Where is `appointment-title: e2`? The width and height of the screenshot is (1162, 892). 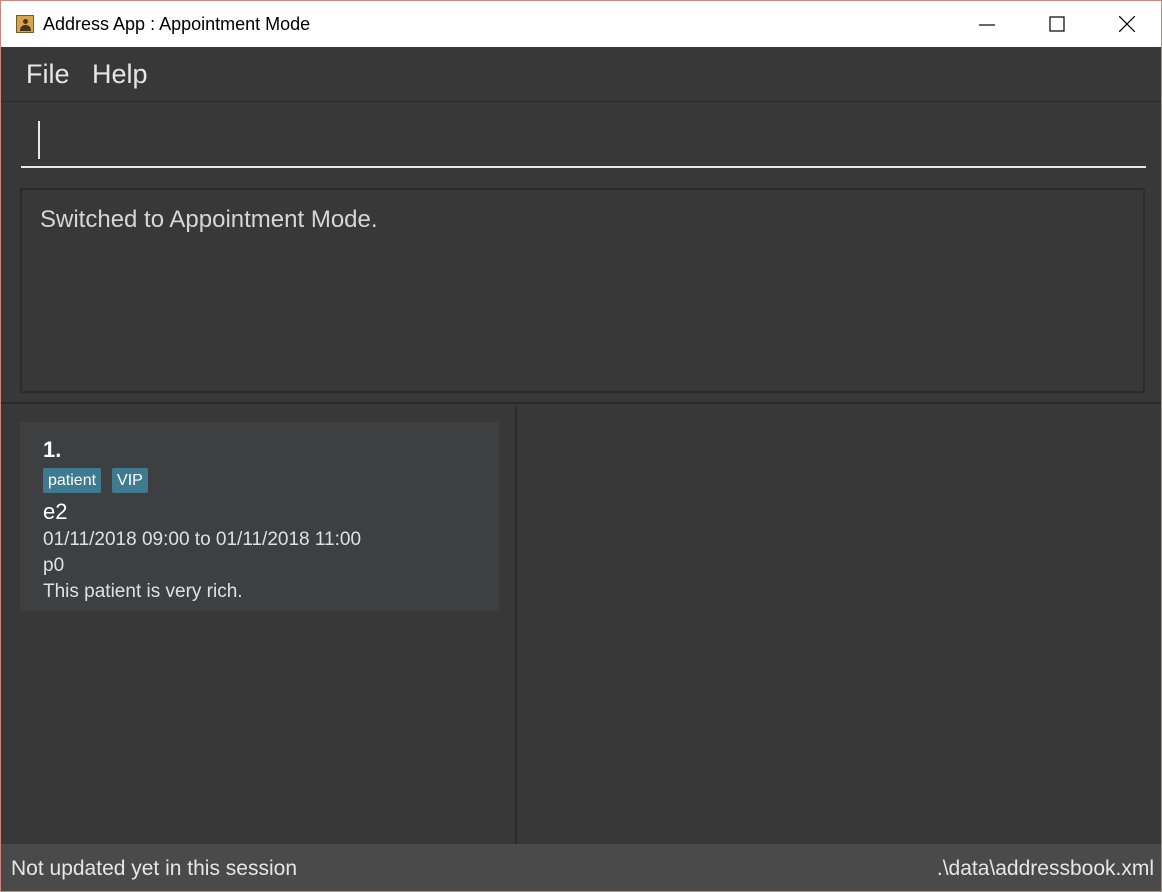
appointment-title: e2 is located at coordinates (55, 511).